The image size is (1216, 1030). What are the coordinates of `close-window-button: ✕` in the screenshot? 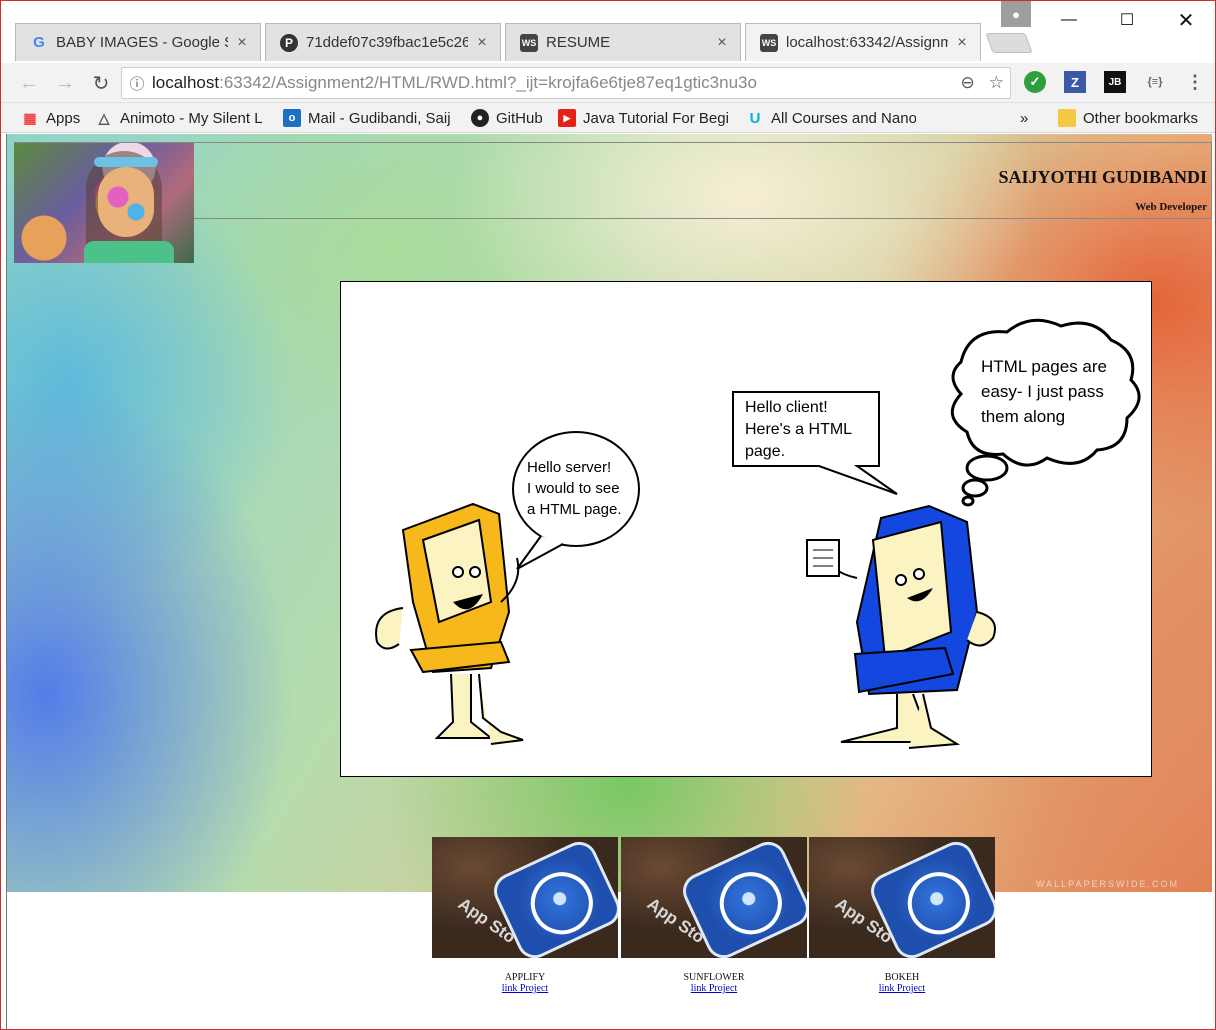 It's located at (1186, 20).